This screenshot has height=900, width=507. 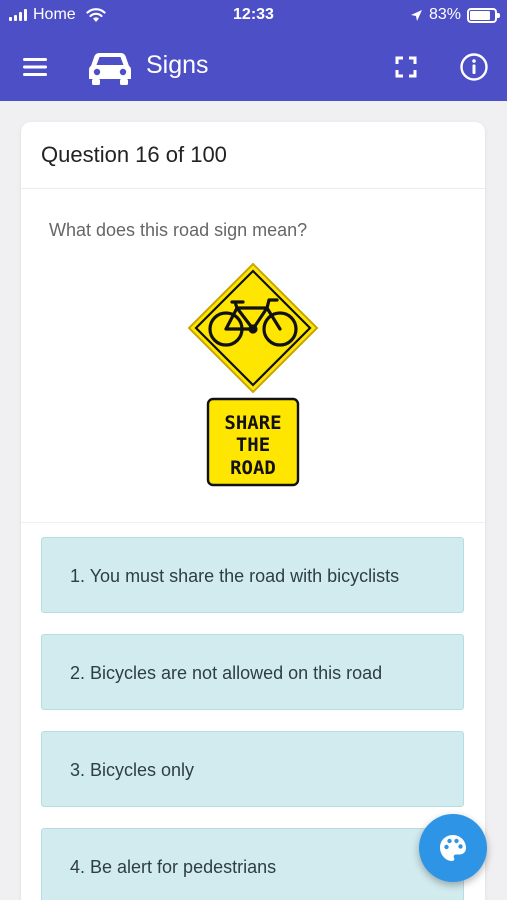 I want to click on car-icon, so click(x=110, y=69).